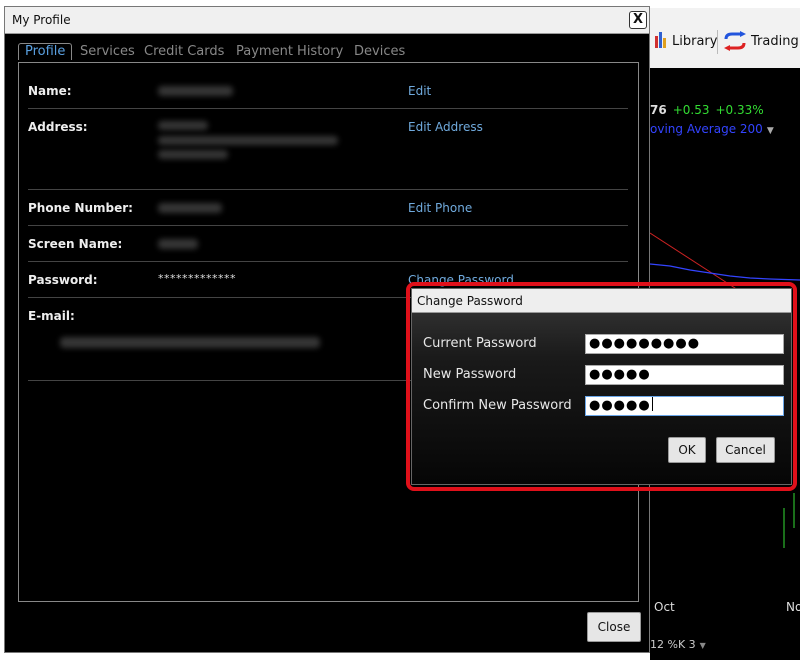  What do you see at coordinates (684, 375) in the screenshot?
I see `new-password-input: ●●●●●` at bounding box center [684, 375].